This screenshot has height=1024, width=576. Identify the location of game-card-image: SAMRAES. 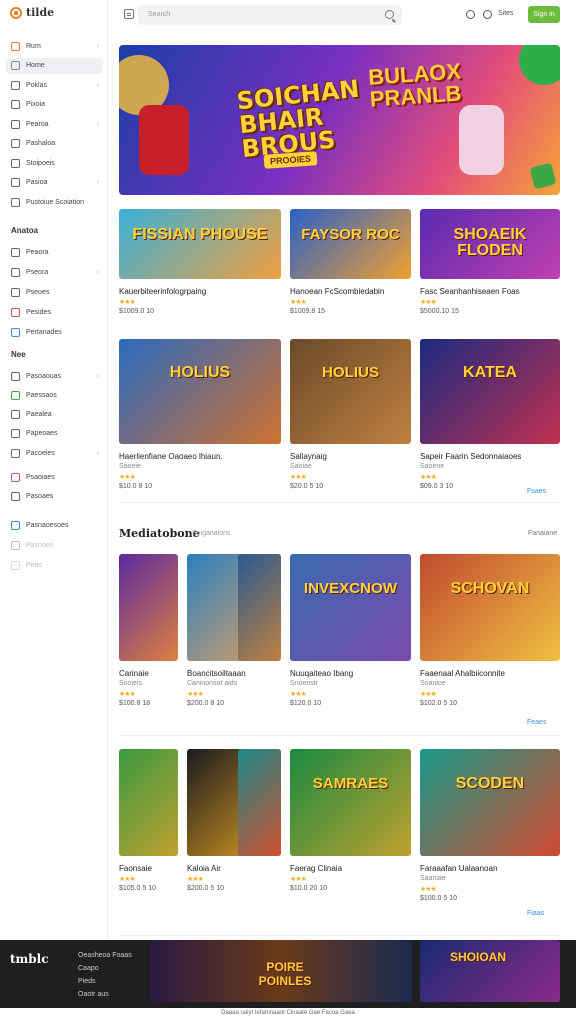
(350, 802).